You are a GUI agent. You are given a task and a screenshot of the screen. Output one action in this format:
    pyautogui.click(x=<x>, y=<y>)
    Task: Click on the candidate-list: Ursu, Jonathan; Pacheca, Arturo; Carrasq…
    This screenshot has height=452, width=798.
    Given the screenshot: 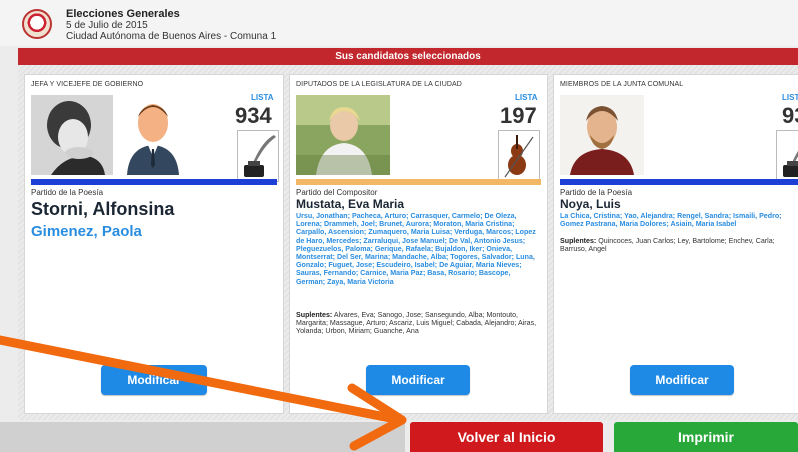 What is the action you would take?
    pyautogui.click(x=416, y=249)
    